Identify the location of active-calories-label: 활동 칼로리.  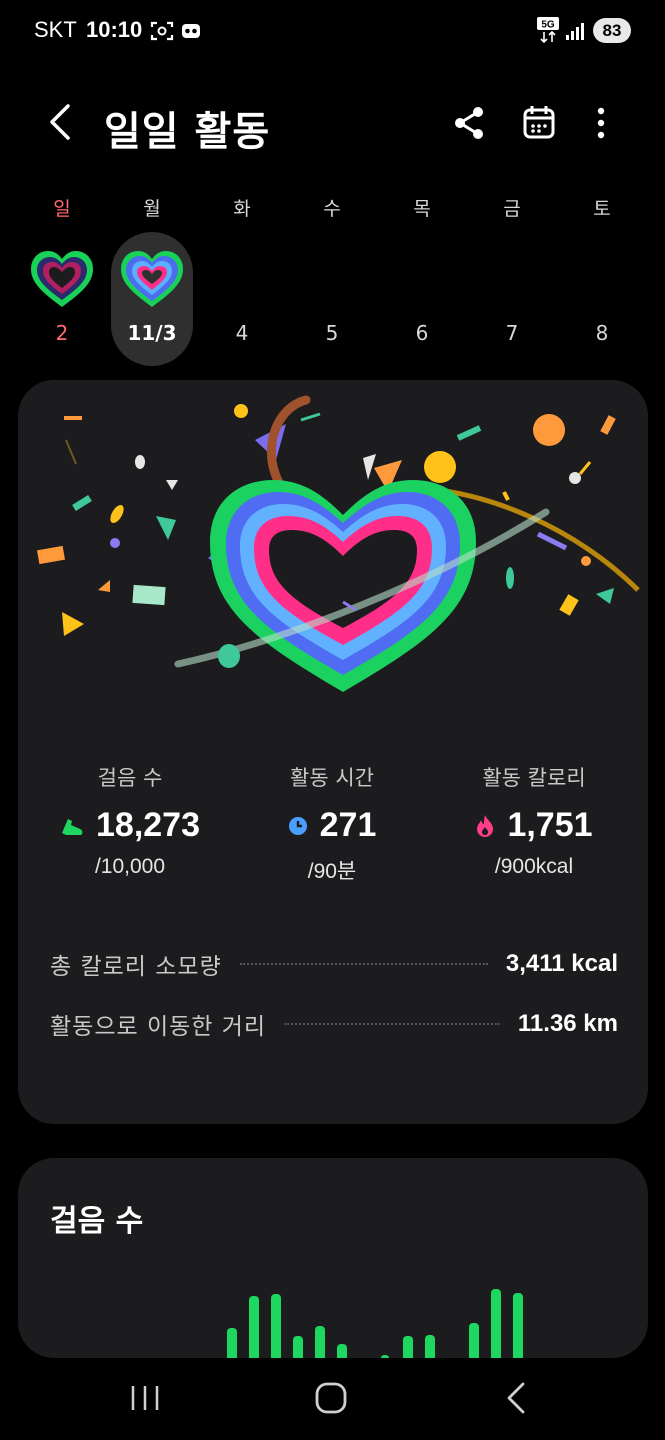
(534, 778).